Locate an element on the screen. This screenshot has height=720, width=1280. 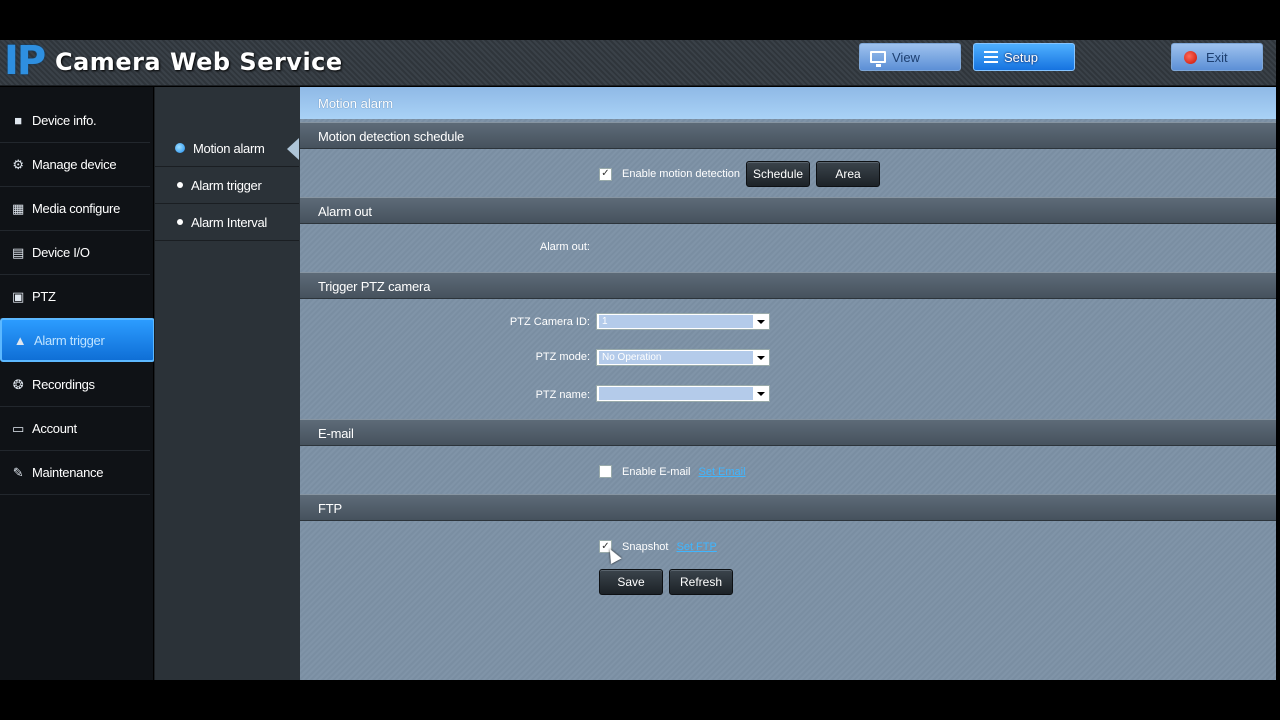
form-actions: Save Refresh is located at coordinates (666, 582).